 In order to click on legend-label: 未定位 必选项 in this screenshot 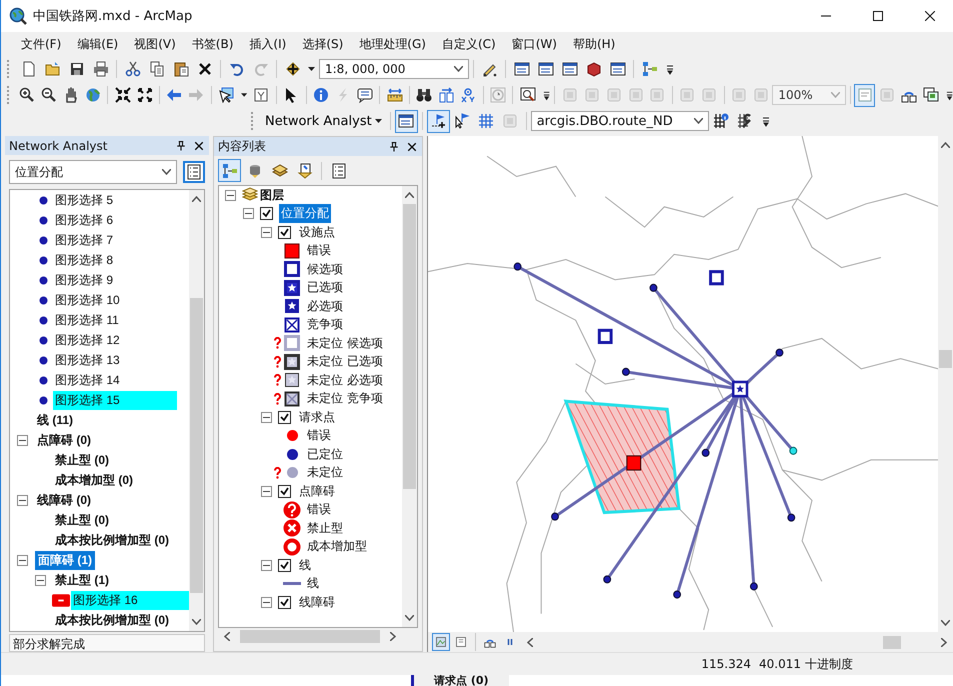, I will do `click(345, 380)`.